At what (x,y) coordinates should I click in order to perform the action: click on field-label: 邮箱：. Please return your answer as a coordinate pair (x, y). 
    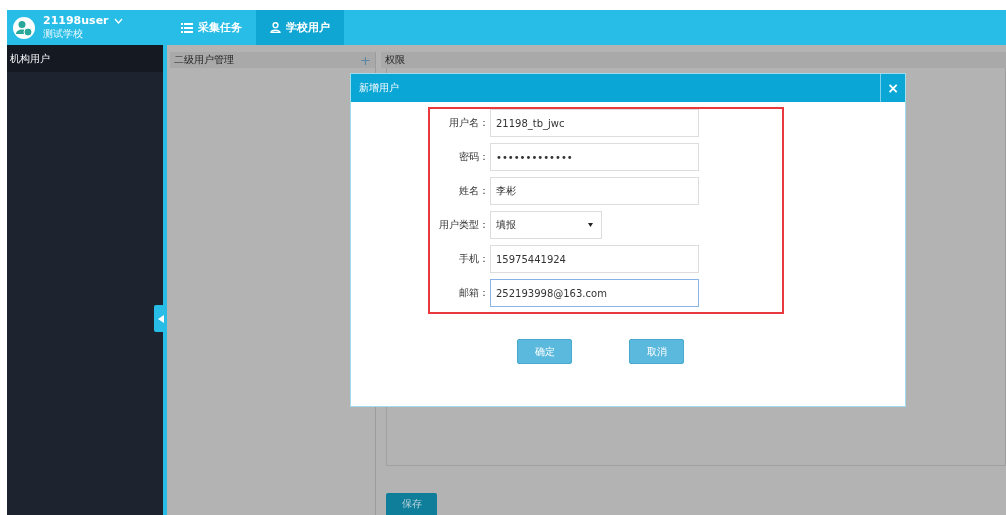
    Looking at the image, I should click on (473, 293).